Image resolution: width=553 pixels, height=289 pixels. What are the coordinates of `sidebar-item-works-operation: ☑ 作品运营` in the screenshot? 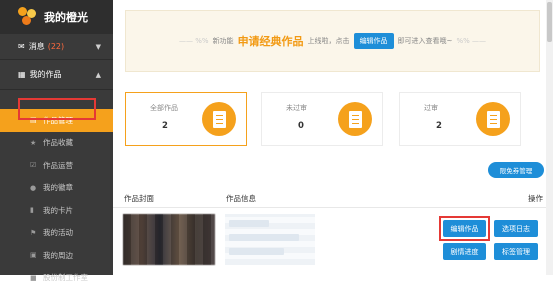 It's located at (56, 165).